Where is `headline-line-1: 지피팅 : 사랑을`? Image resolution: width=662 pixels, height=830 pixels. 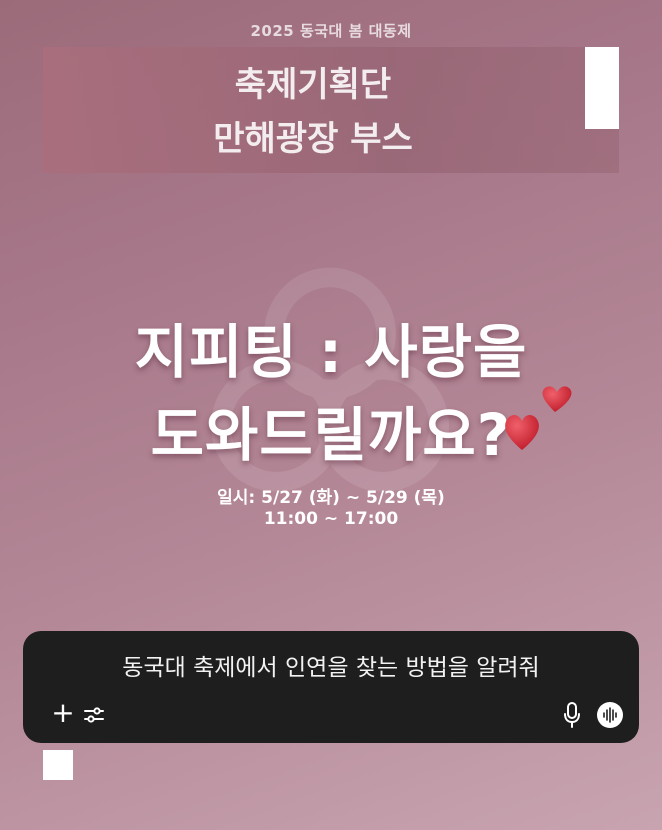 headline-line-1: 지피팅 : 사랑을 is located at coordinates (331, 352).